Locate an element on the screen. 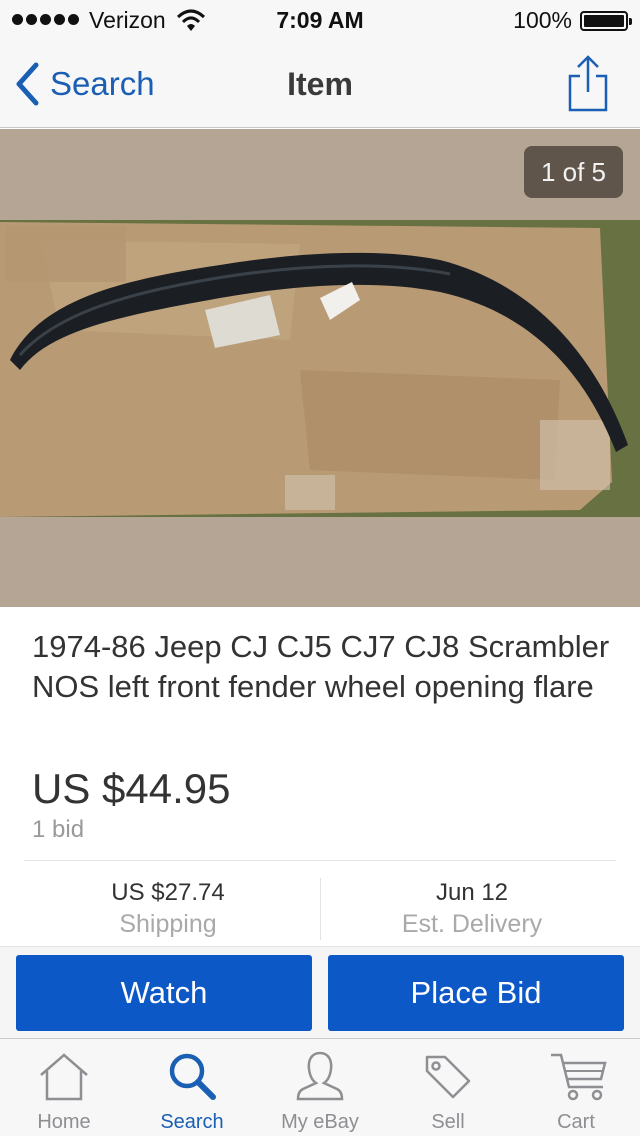  tab-label: Home is located at coordinates (64, 1122).